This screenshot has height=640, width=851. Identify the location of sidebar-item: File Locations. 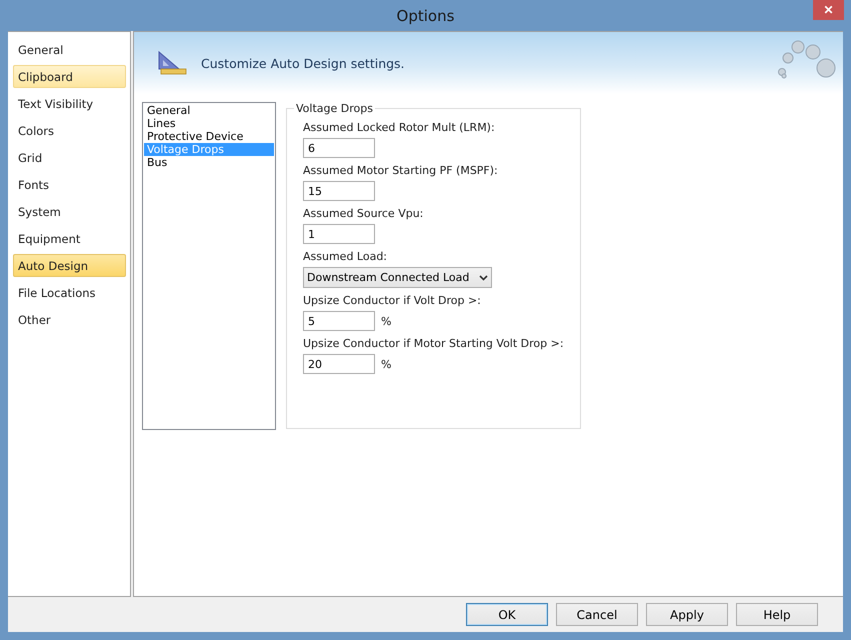
(69, 292).